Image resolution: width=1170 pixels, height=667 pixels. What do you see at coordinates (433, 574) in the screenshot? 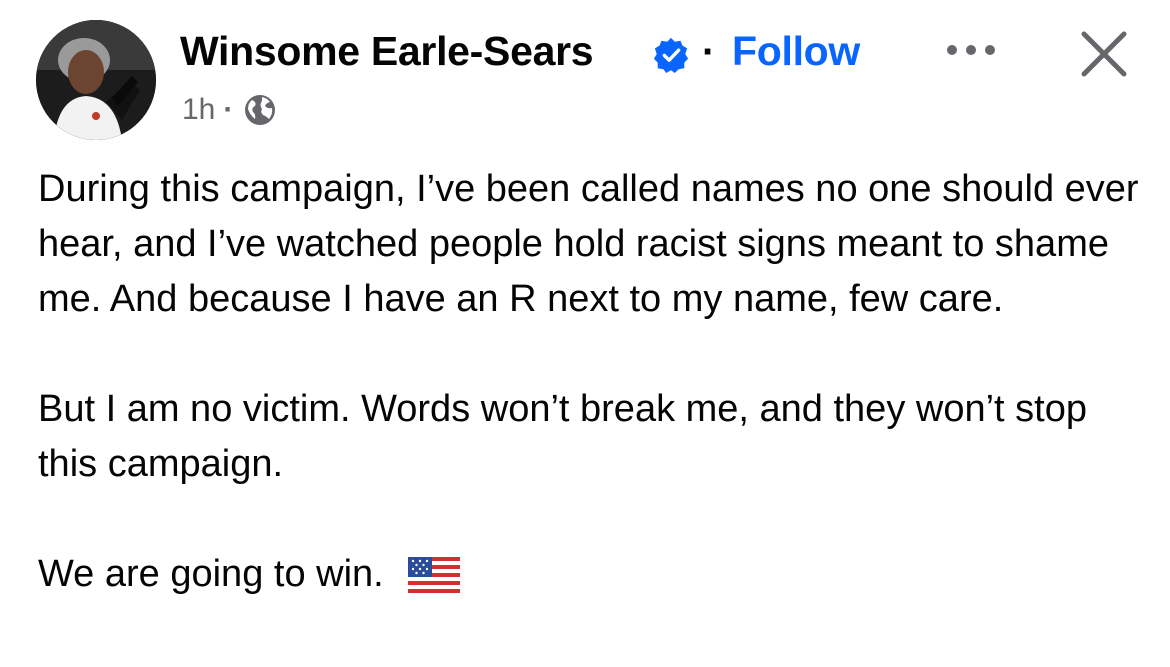
I see `us-flag-emoji` at bounding box center [433, 574].